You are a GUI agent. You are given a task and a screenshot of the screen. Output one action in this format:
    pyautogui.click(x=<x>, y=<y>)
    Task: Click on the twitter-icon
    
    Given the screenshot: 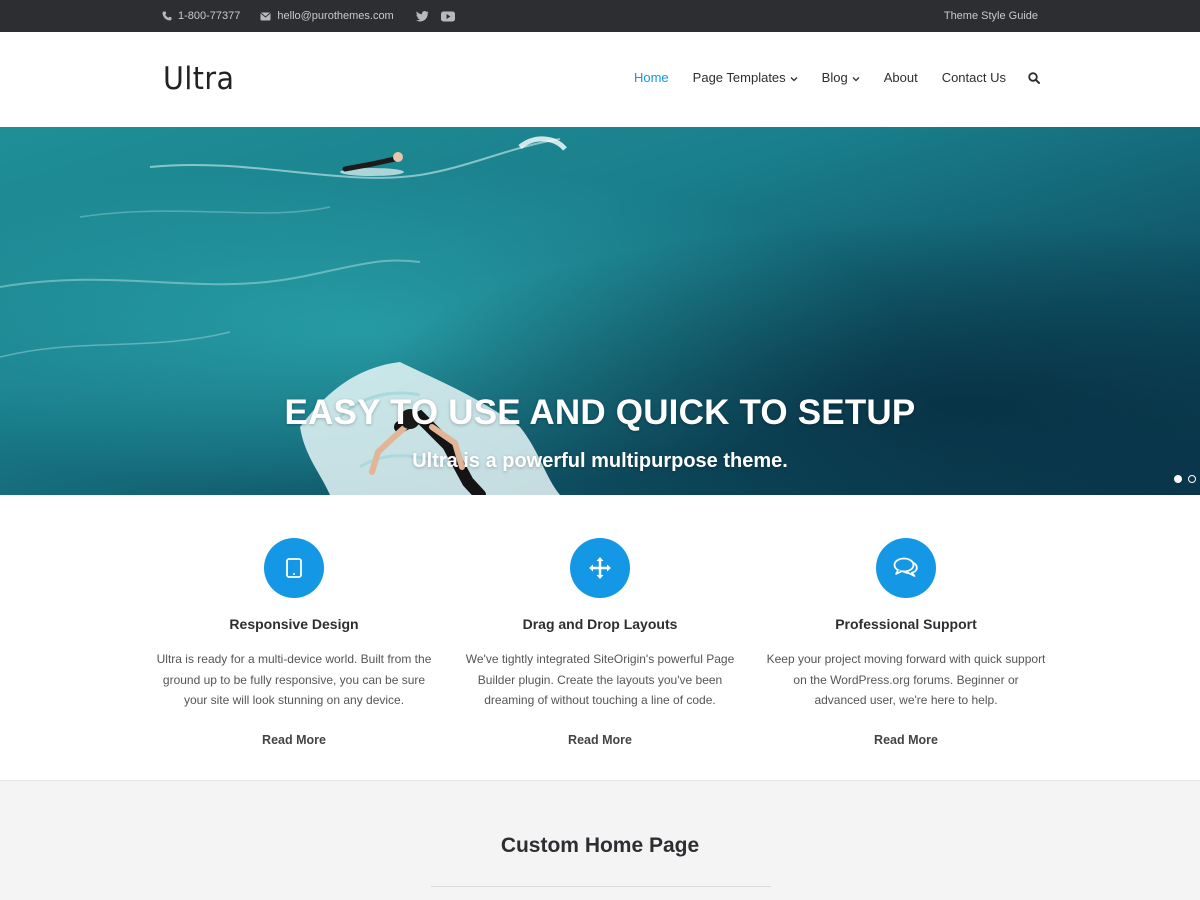 What is the action you would take?
    pyautogui.click(x=422, y=15)
    